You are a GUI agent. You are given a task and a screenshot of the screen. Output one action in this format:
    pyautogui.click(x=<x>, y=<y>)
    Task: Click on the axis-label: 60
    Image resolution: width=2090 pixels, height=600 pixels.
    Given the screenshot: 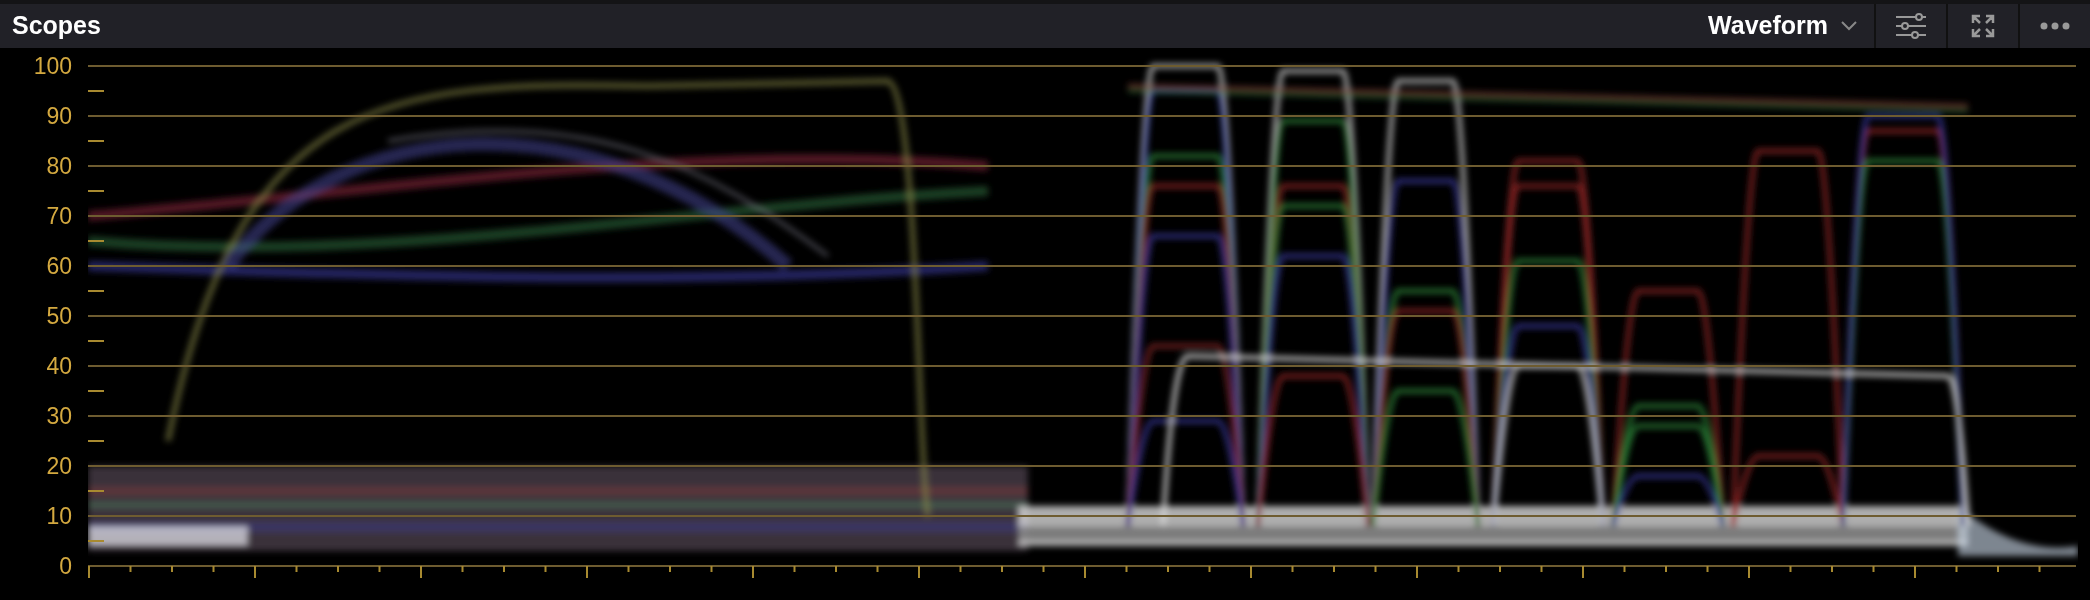 What is the action you would take?
    pyautogui.click(x=59, y=266)
    